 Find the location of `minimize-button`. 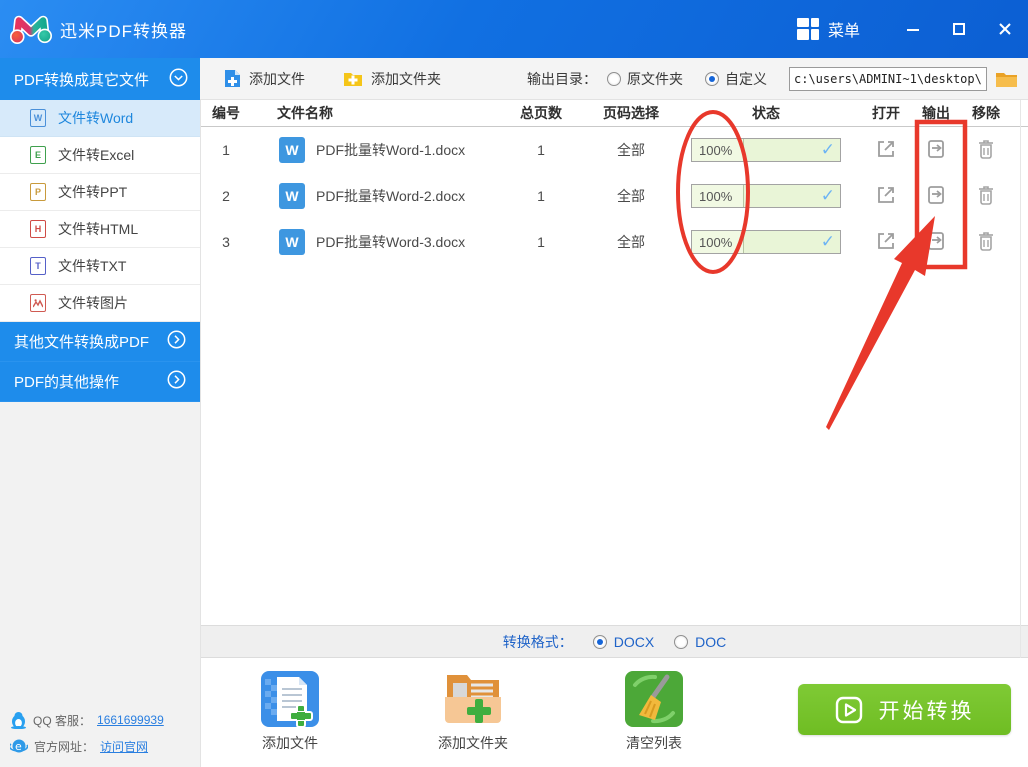

minimize-button is located at coordinates (913, 29).